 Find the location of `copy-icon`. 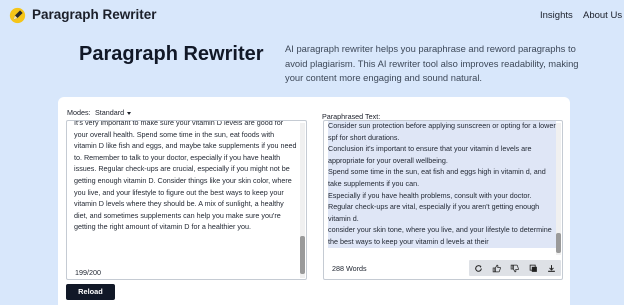

copy-icon is located at coordinates (533, 268).